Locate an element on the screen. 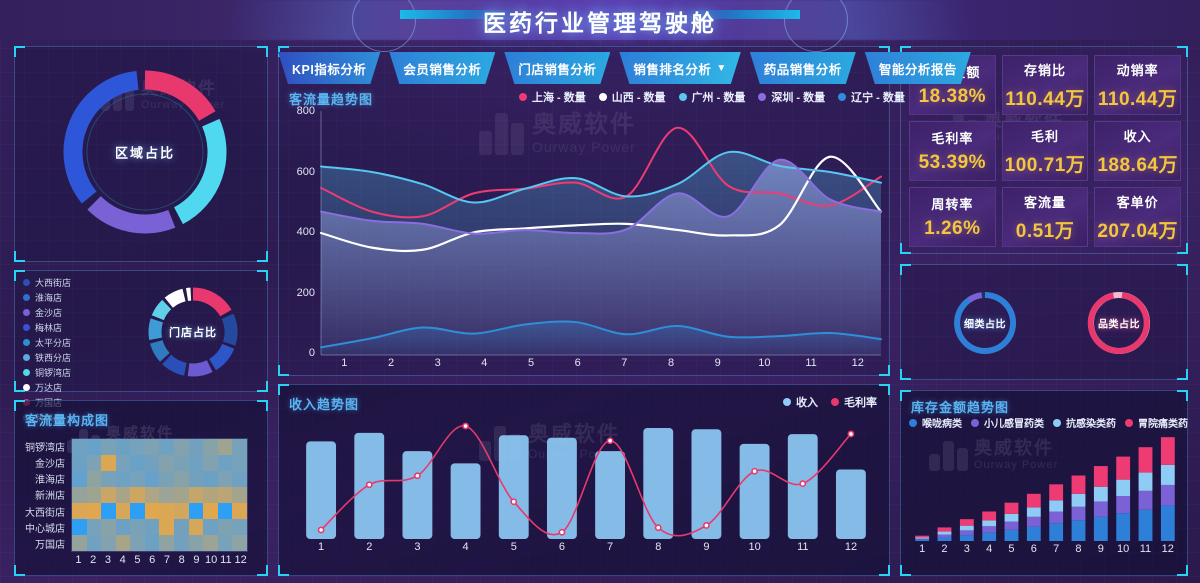  legend-item: 辽宁 - 数量 is located at coordinates (871, 97).